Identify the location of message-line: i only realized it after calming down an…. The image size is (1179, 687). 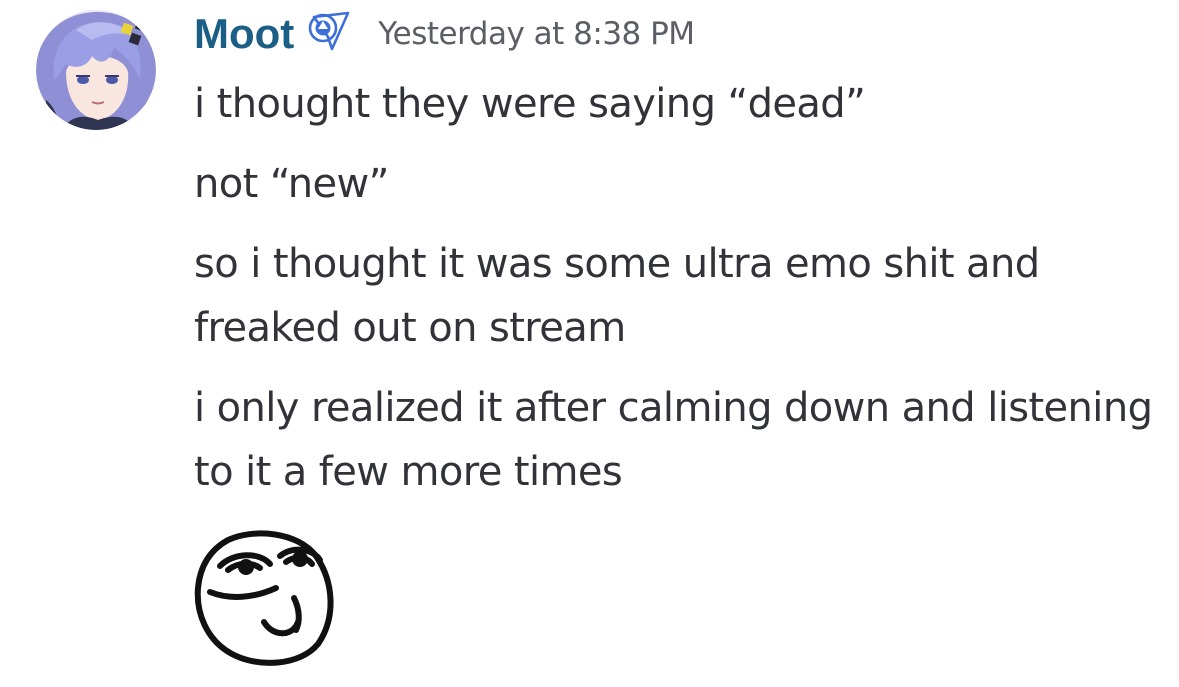
(673, 440).